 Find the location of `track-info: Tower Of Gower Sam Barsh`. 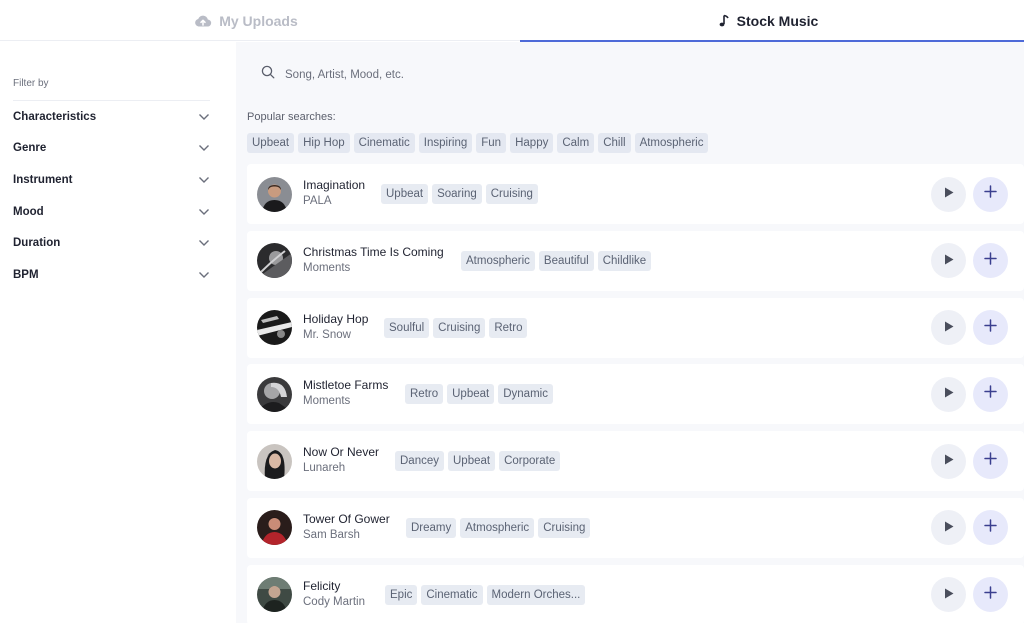

track-info: Tower Of Gower Sam Barsh is located at coordinates (346, 526).